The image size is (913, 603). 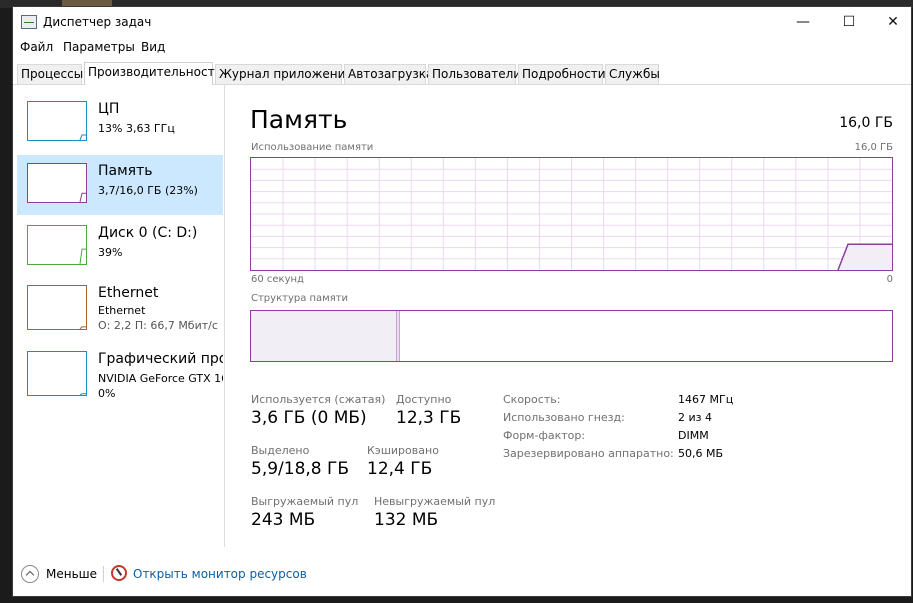 What do you see at coordinates (110, 252) in the screenshot?
I see `sidebar-item-detail: 39%` at bounding box center [110, 252].